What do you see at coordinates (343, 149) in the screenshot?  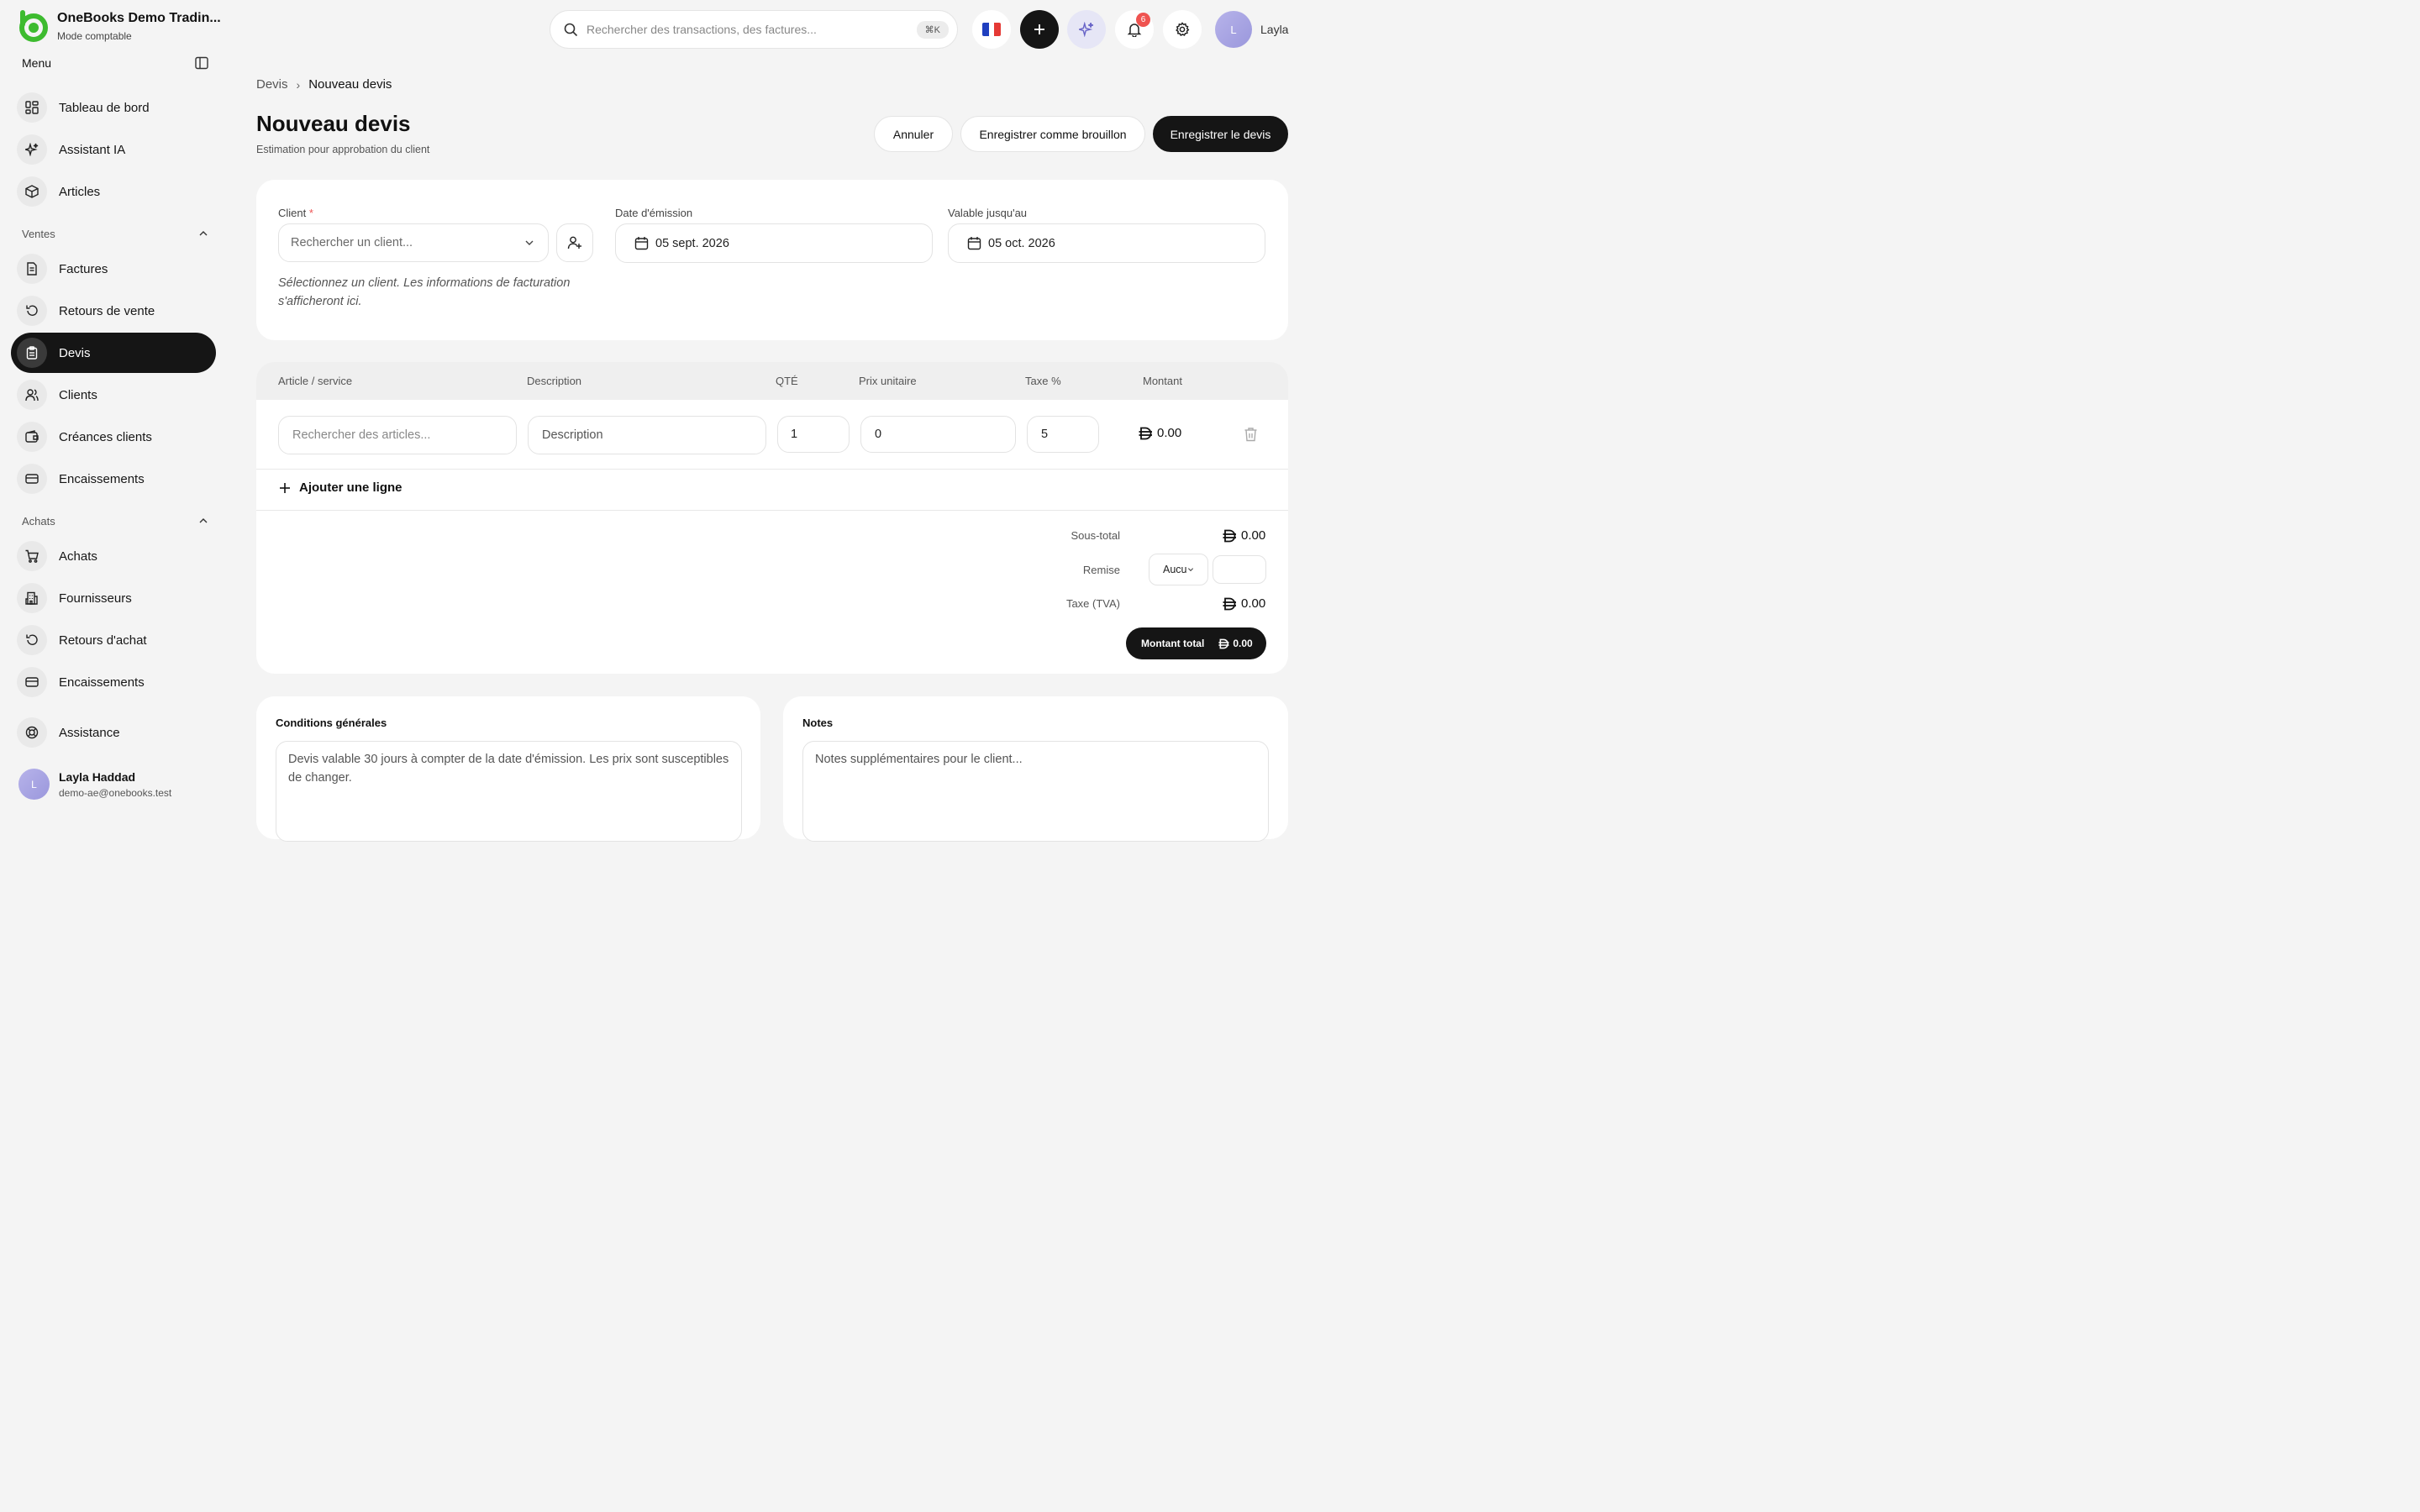 I see `page-subtitle: Estimation pour approbation du client` at bounding box center [343, 149].